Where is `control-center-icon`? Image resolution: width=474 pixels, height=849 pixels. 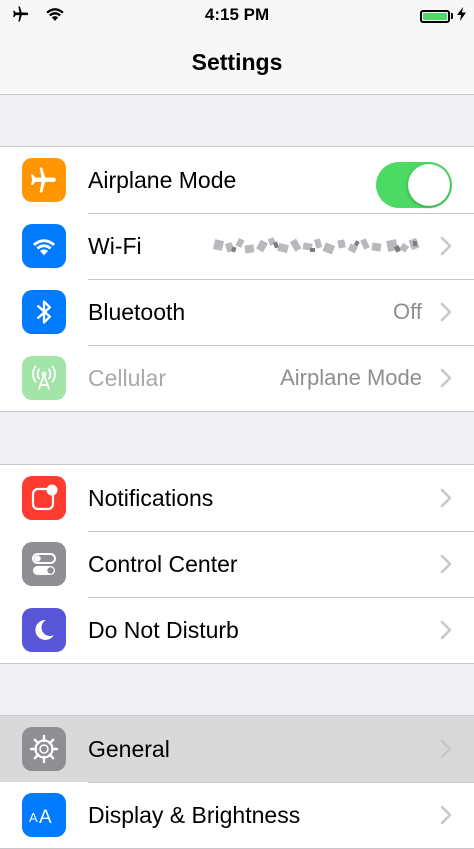 control-center-icon is located at coordinates (44, 564).